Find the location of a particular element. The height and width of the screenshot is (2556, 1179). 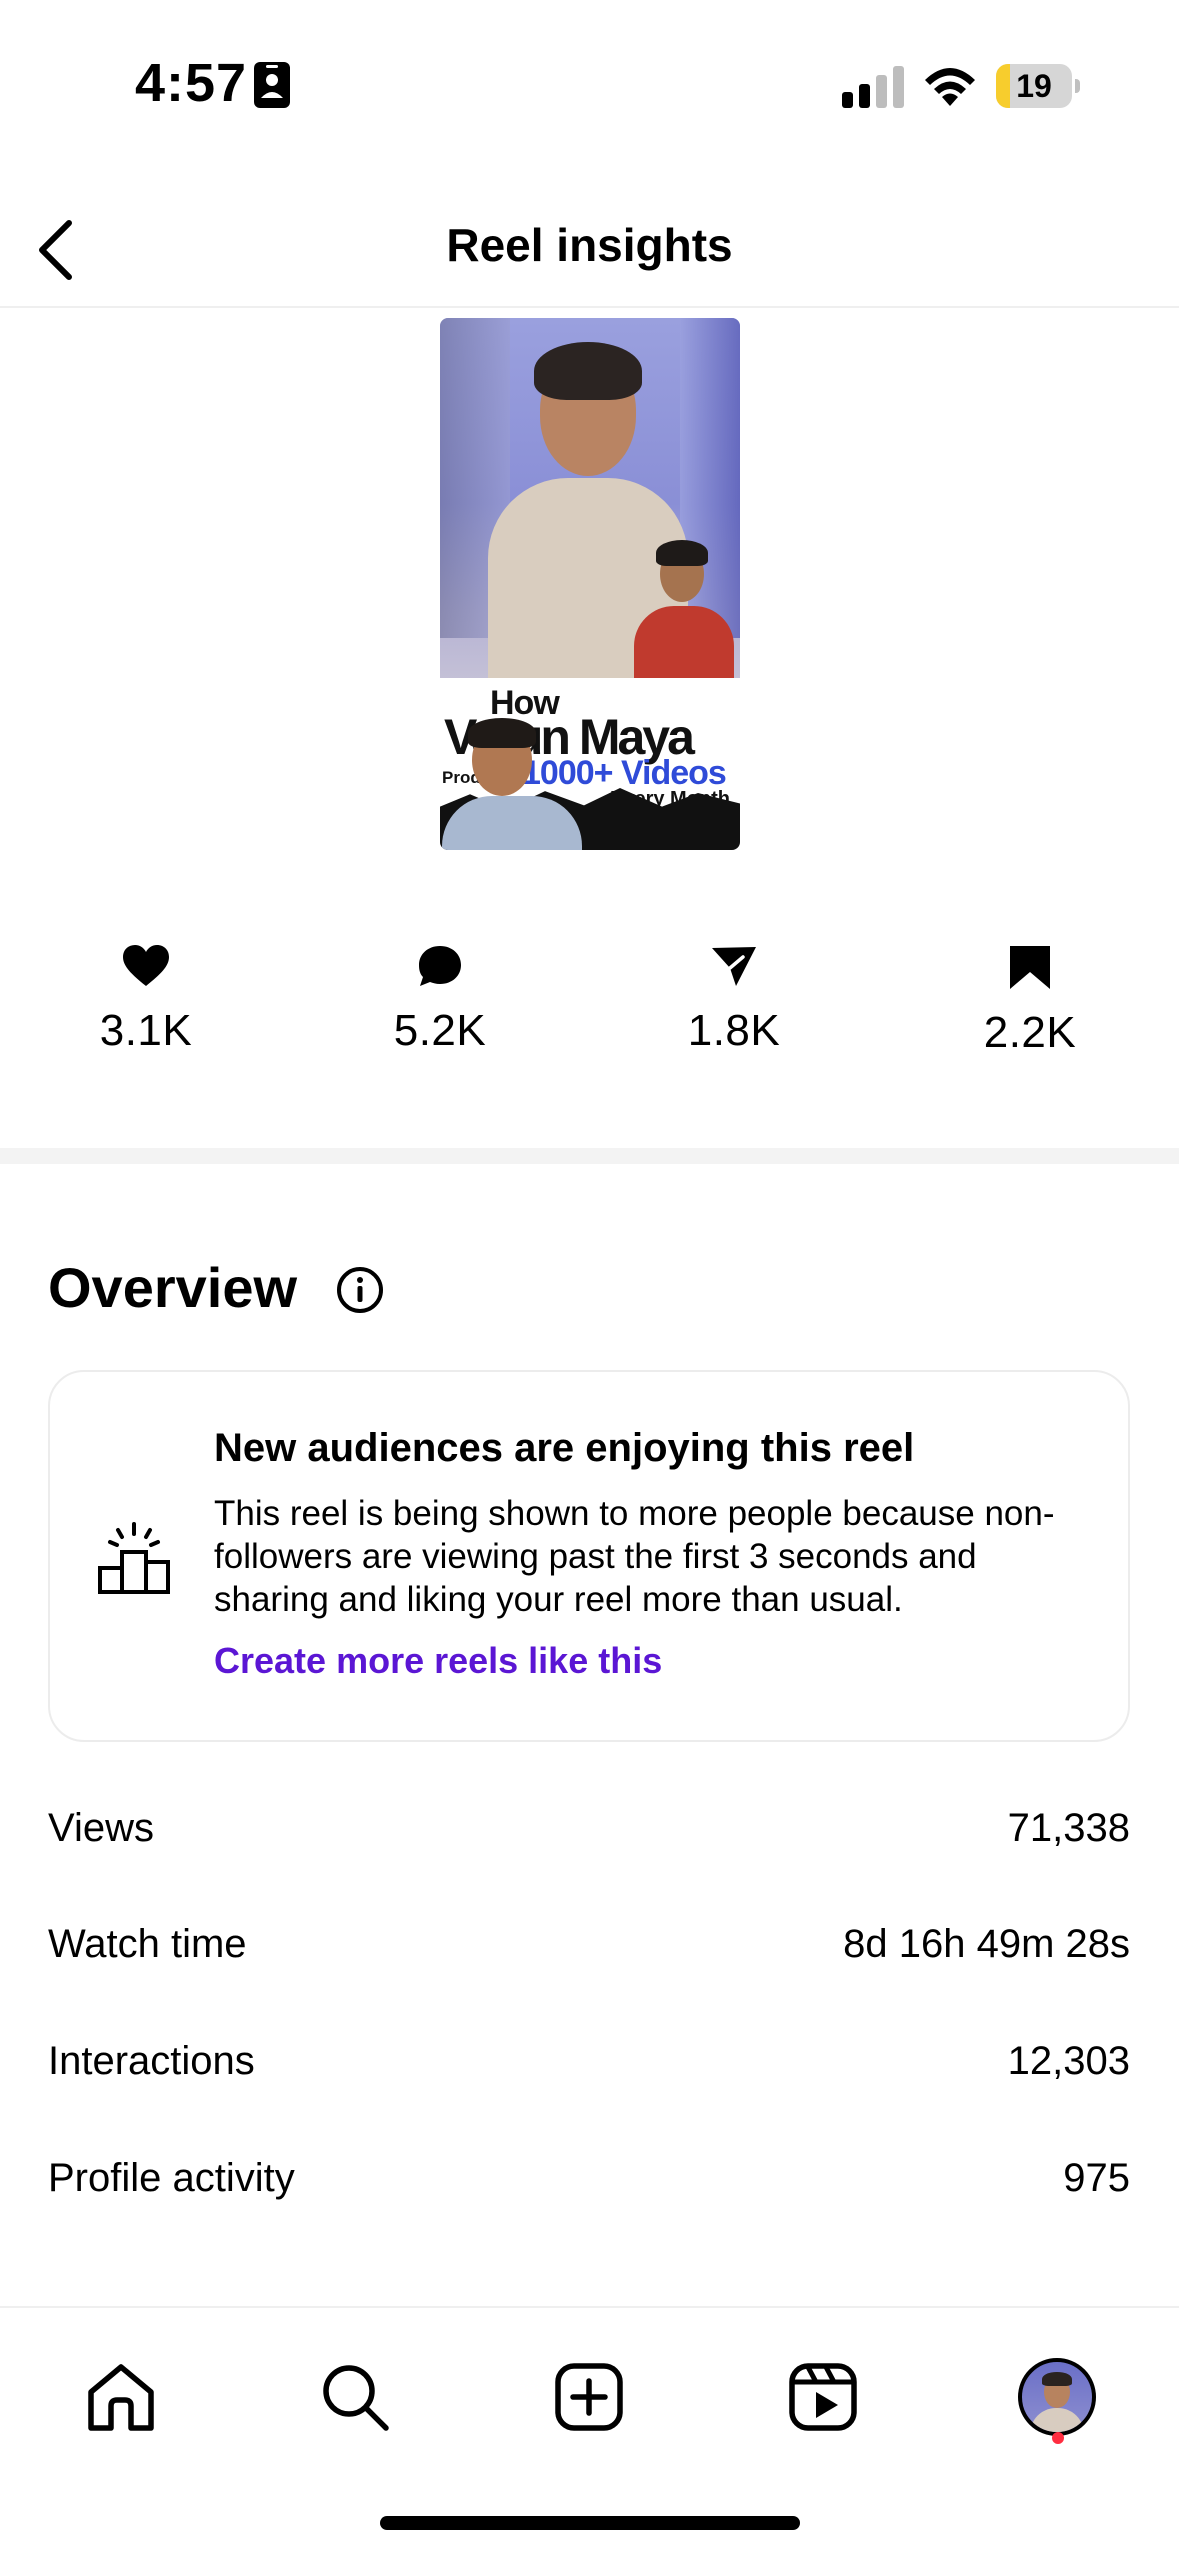

thumbnail-guest2-image is located at coordinates (512, 784).